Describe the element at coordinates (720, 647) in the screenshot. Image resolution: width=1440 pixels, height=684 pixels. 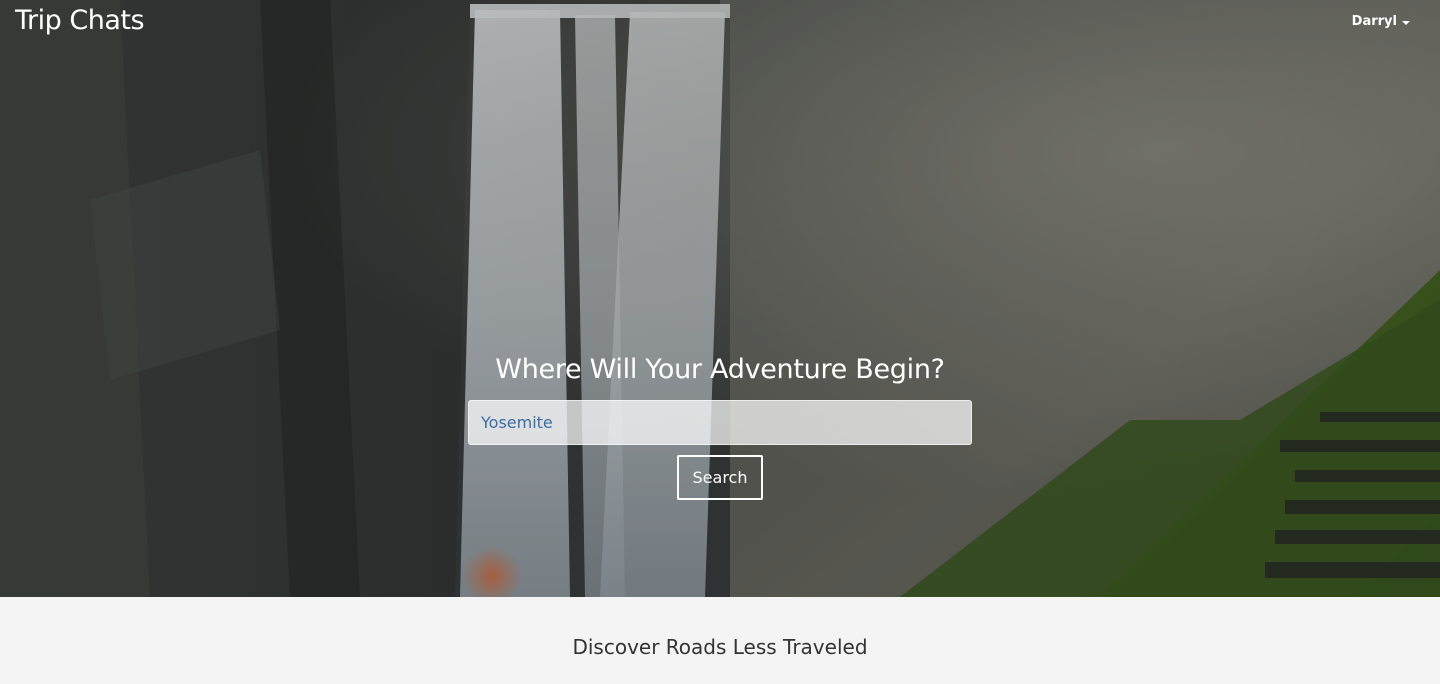
I see `section-heading: Discover Roads Less Traveled` at that location.